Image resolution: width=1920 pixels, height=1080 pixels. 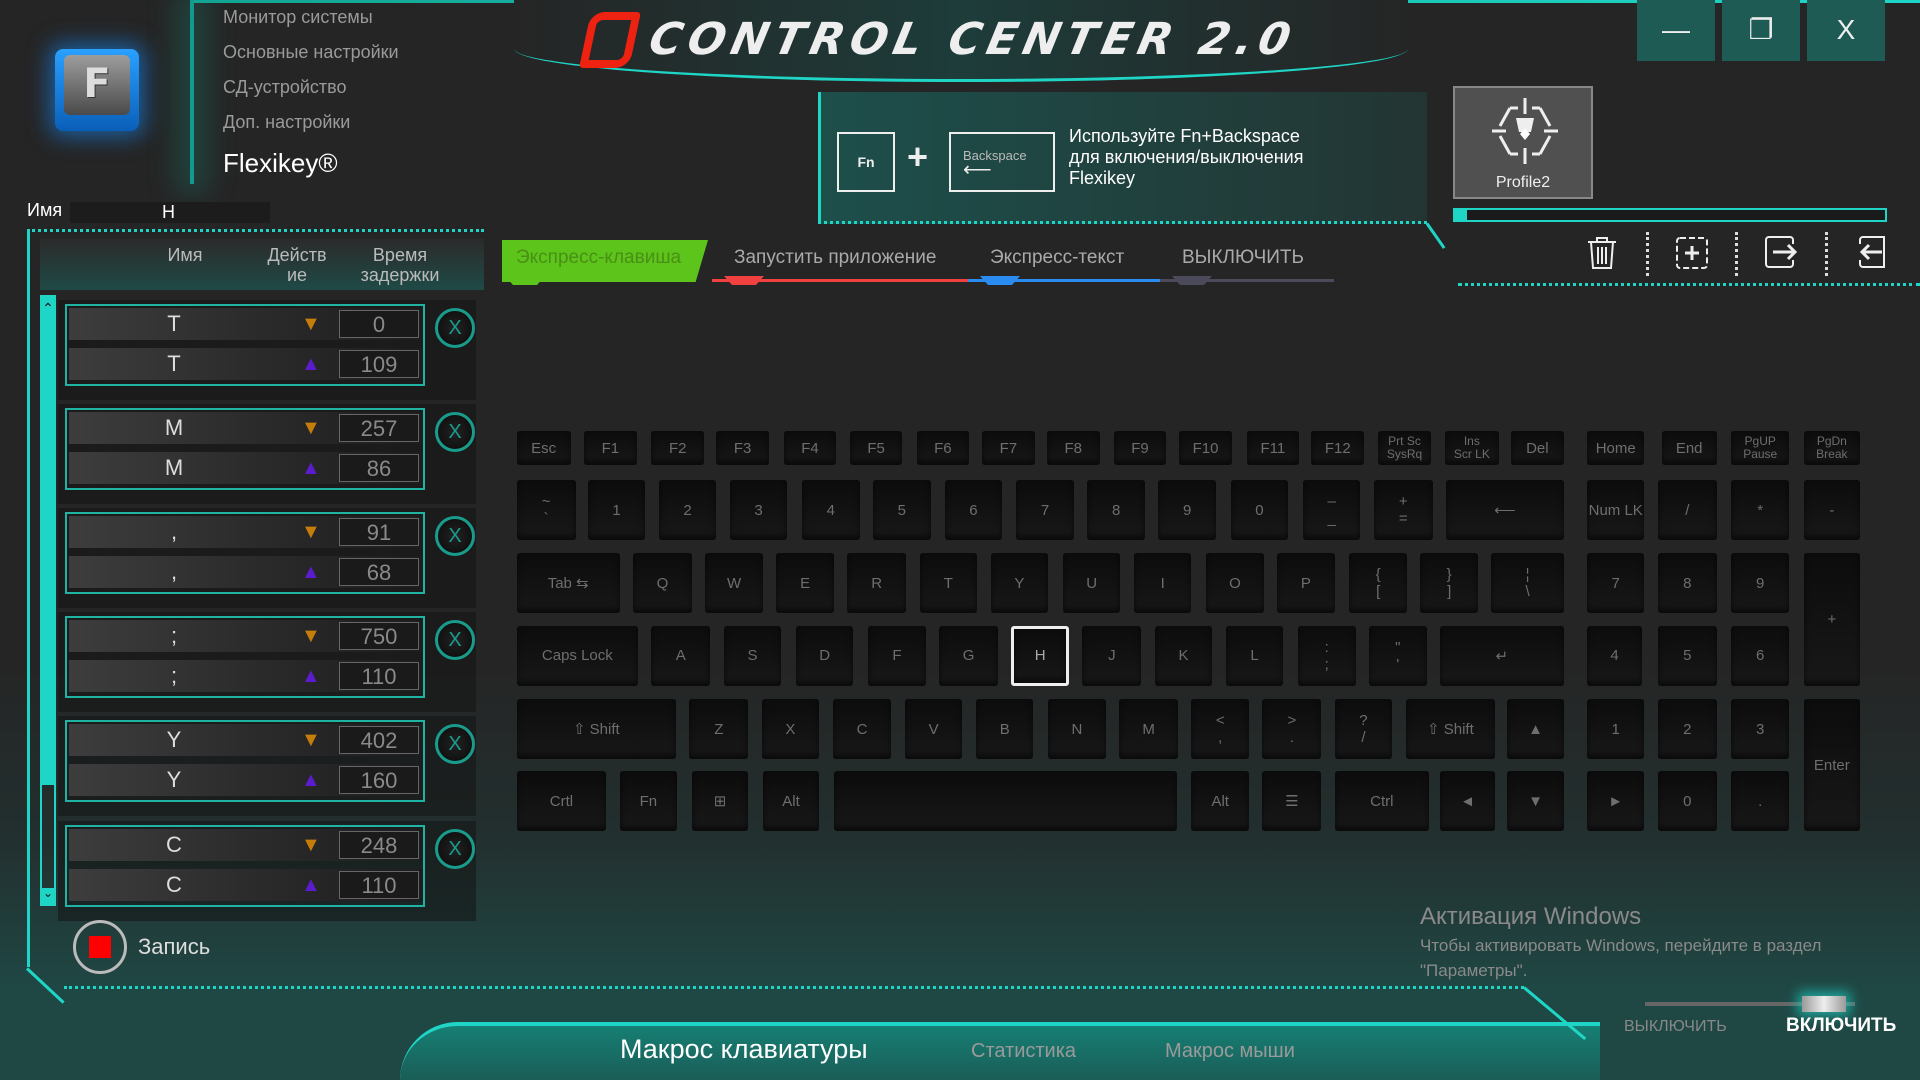 What do you see at coordinates (1687, 510) in the screenshot?
I see `key-r1k15: /` at bounding box center [1687, 510].